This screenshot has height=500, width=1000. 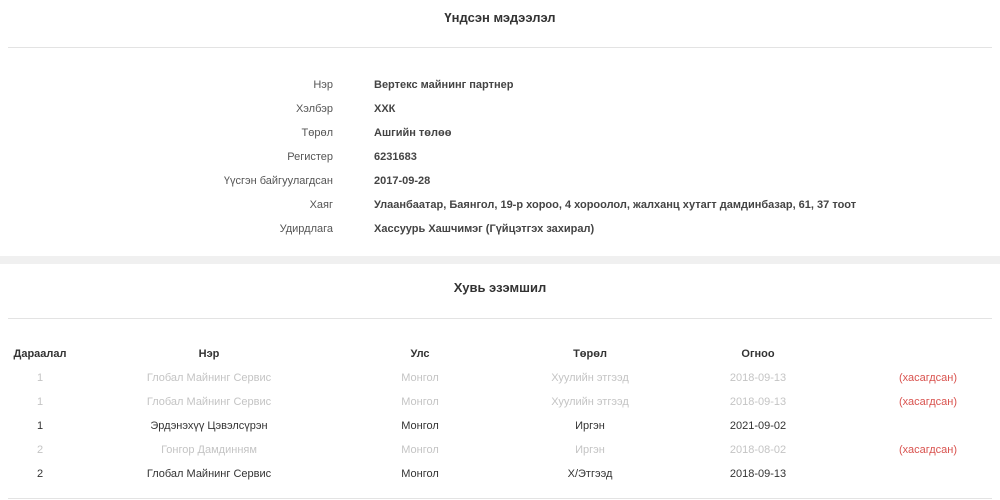 I want to click on field-value: Вертекс майнинг партнер, so click(x=444, y=85).